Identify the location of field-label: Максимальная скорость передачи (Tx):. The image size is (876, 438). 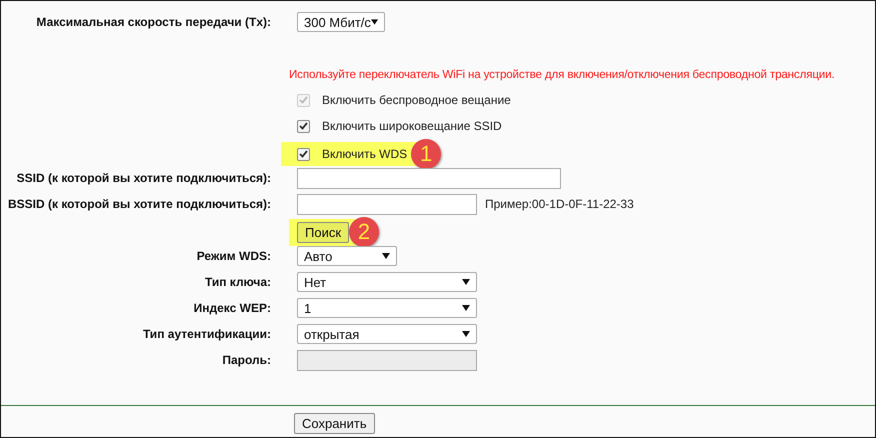
(153, 22).